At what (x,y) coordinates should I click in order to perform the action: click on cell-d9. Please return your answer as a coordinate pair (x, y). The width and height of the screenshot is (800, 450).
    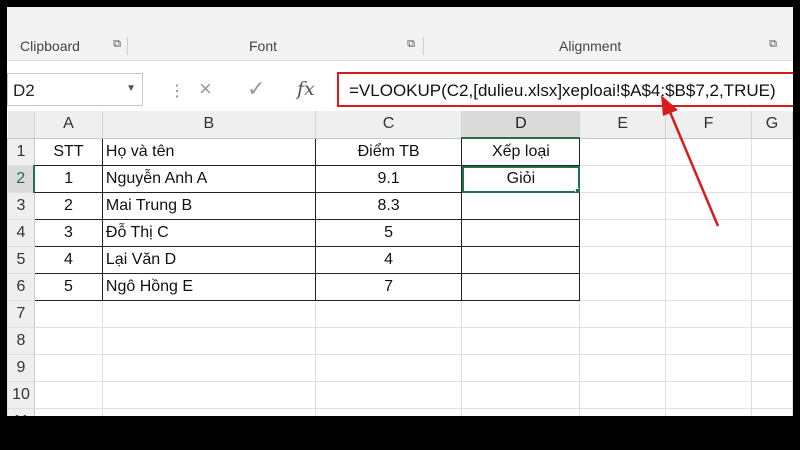
    Looking at the image, I should click on (521, 368).